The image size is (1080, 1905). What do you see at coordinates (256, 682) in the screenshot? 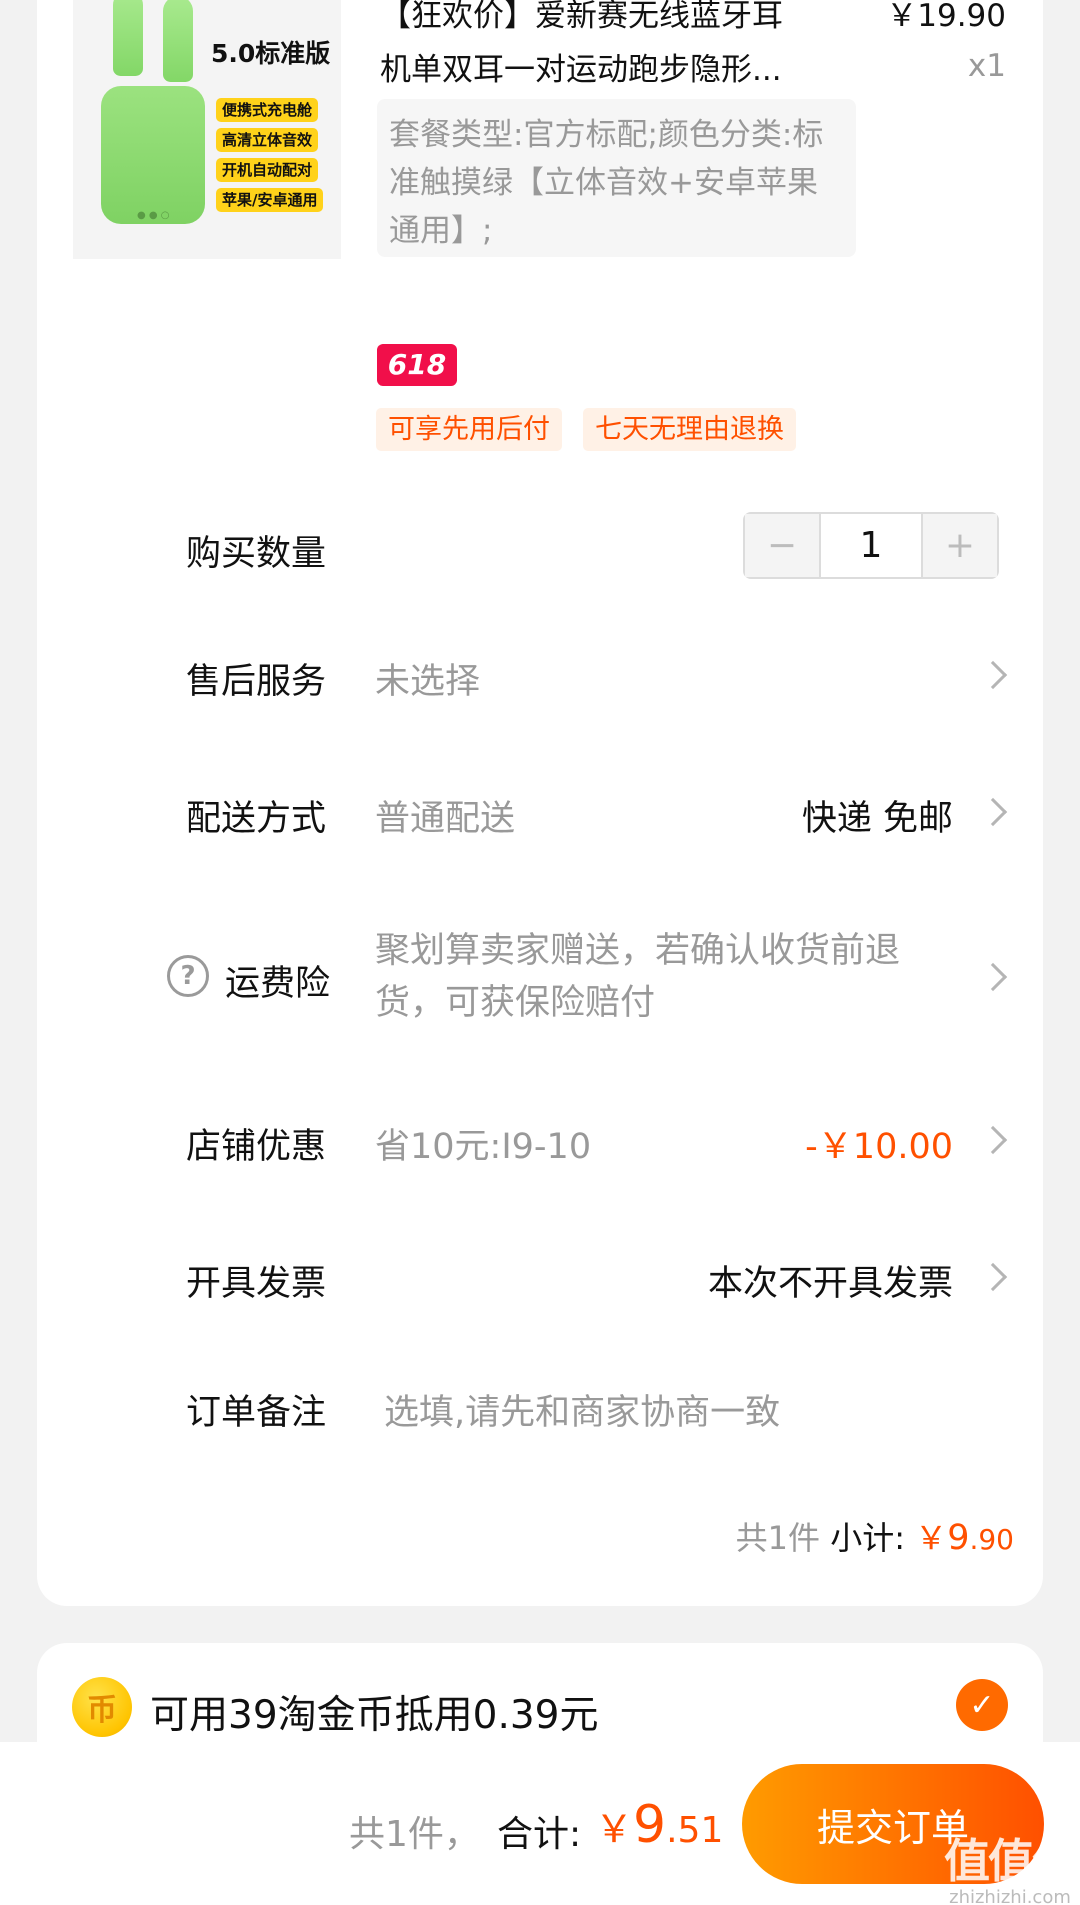
I see `after-sale-label: 售后服务` at bounding box center [256, 682].